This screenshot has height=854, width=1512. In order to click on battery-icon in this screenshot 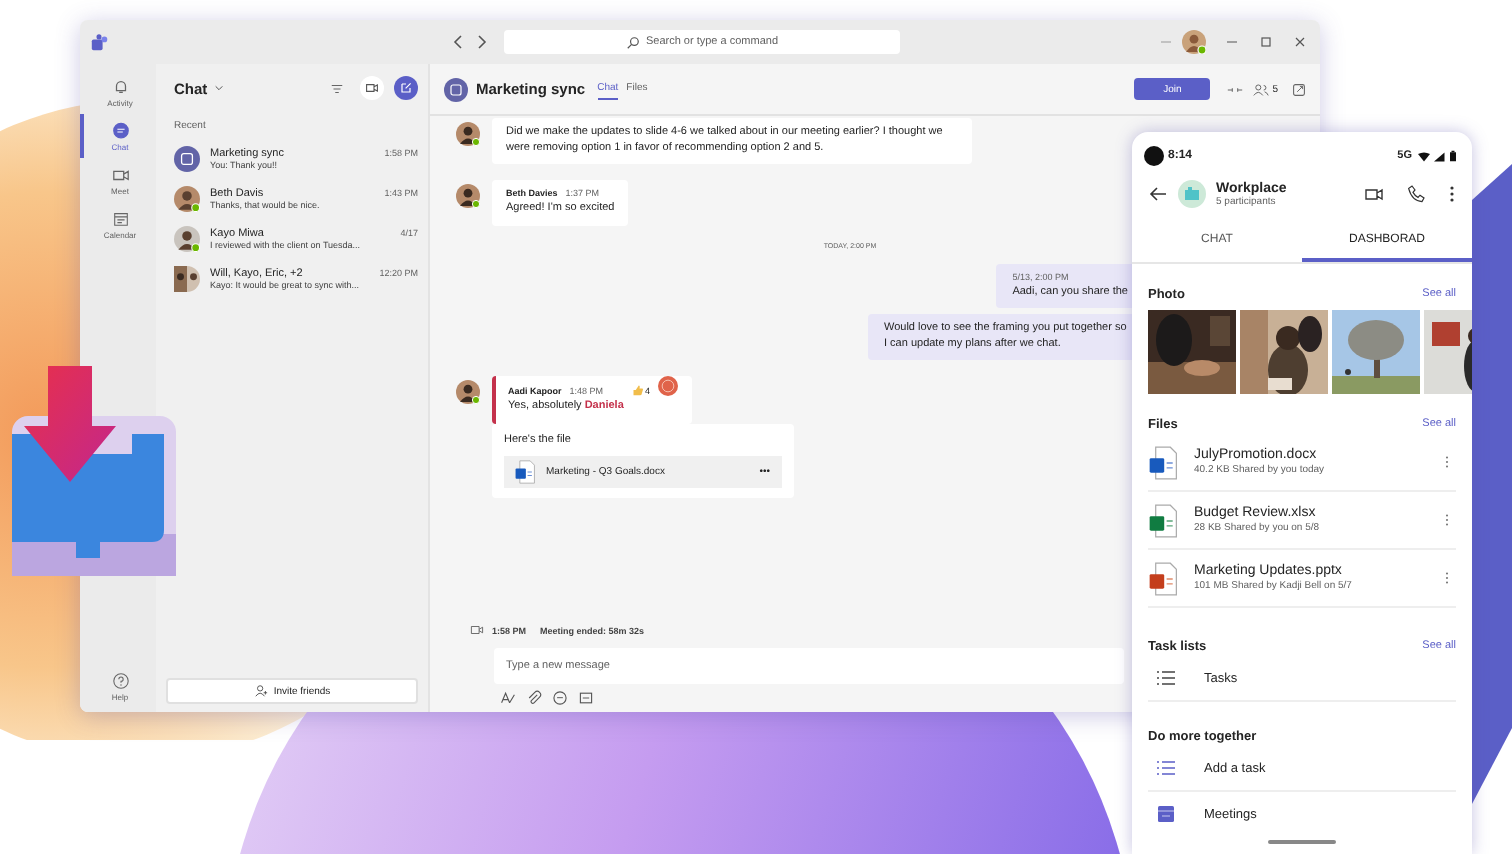, I will do `click(1453, 156)`.